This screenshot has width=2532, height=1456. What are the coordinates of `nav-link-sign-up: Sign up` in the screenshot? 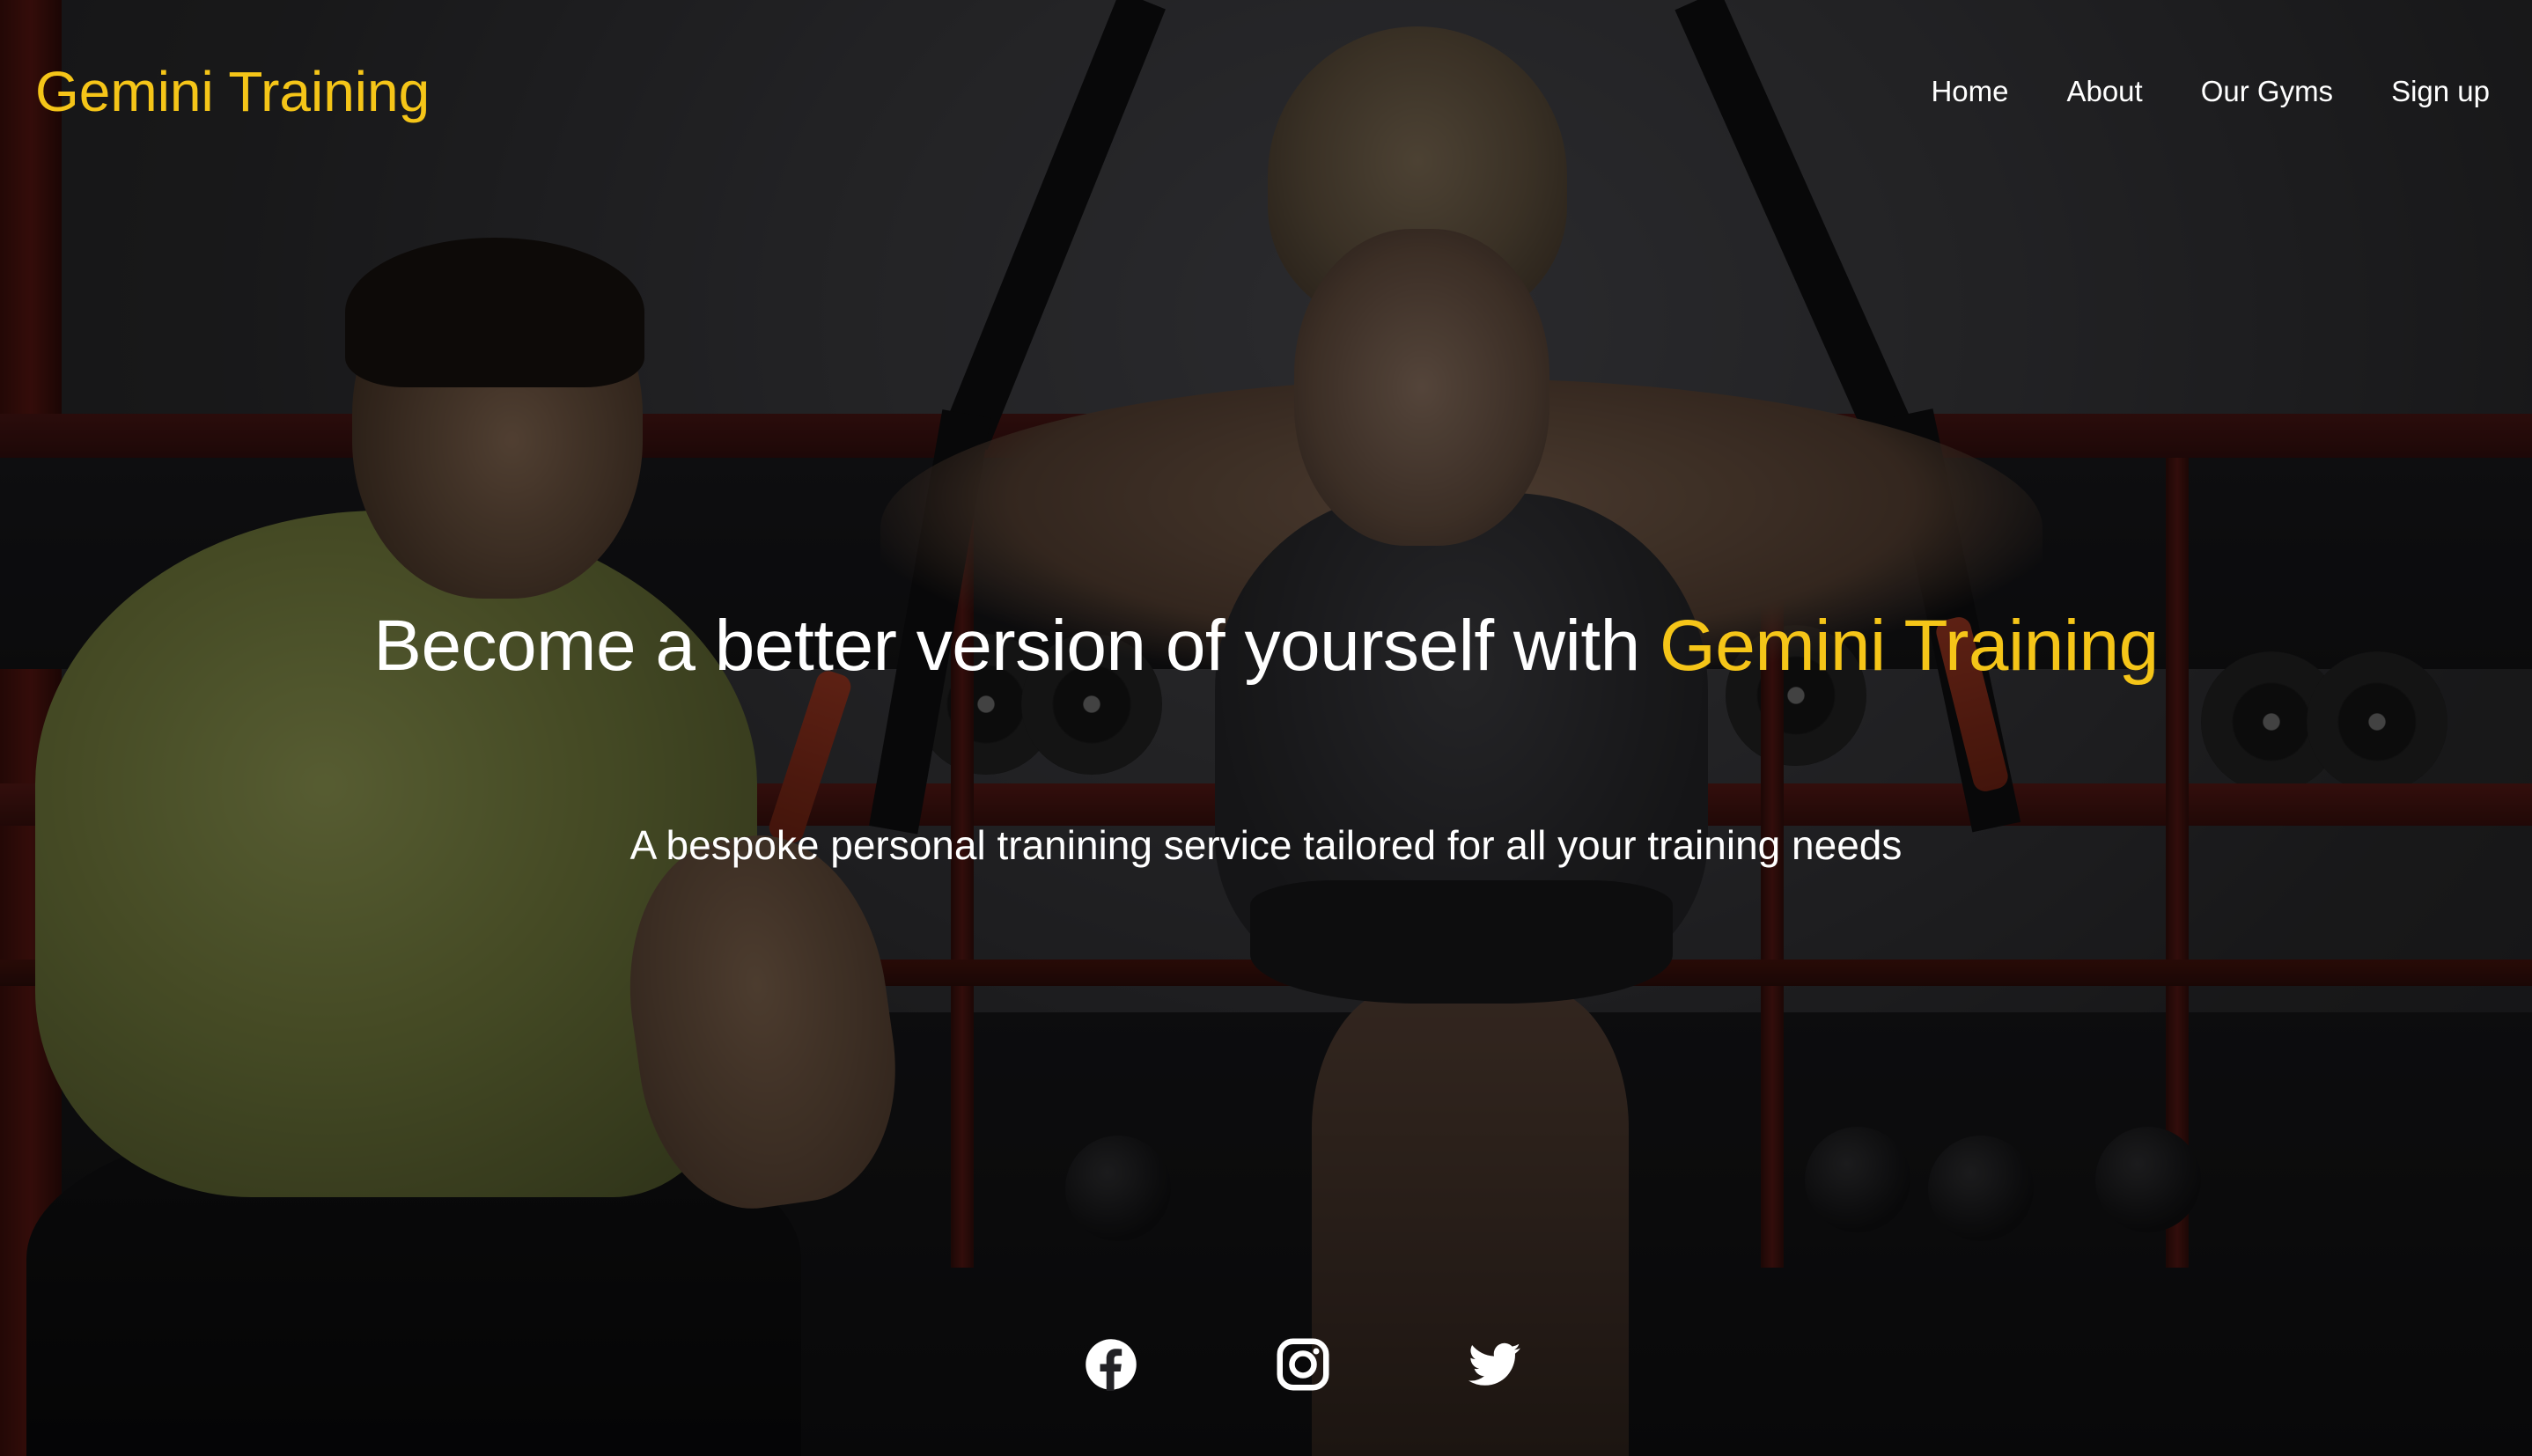 It's located at (2440, 91).